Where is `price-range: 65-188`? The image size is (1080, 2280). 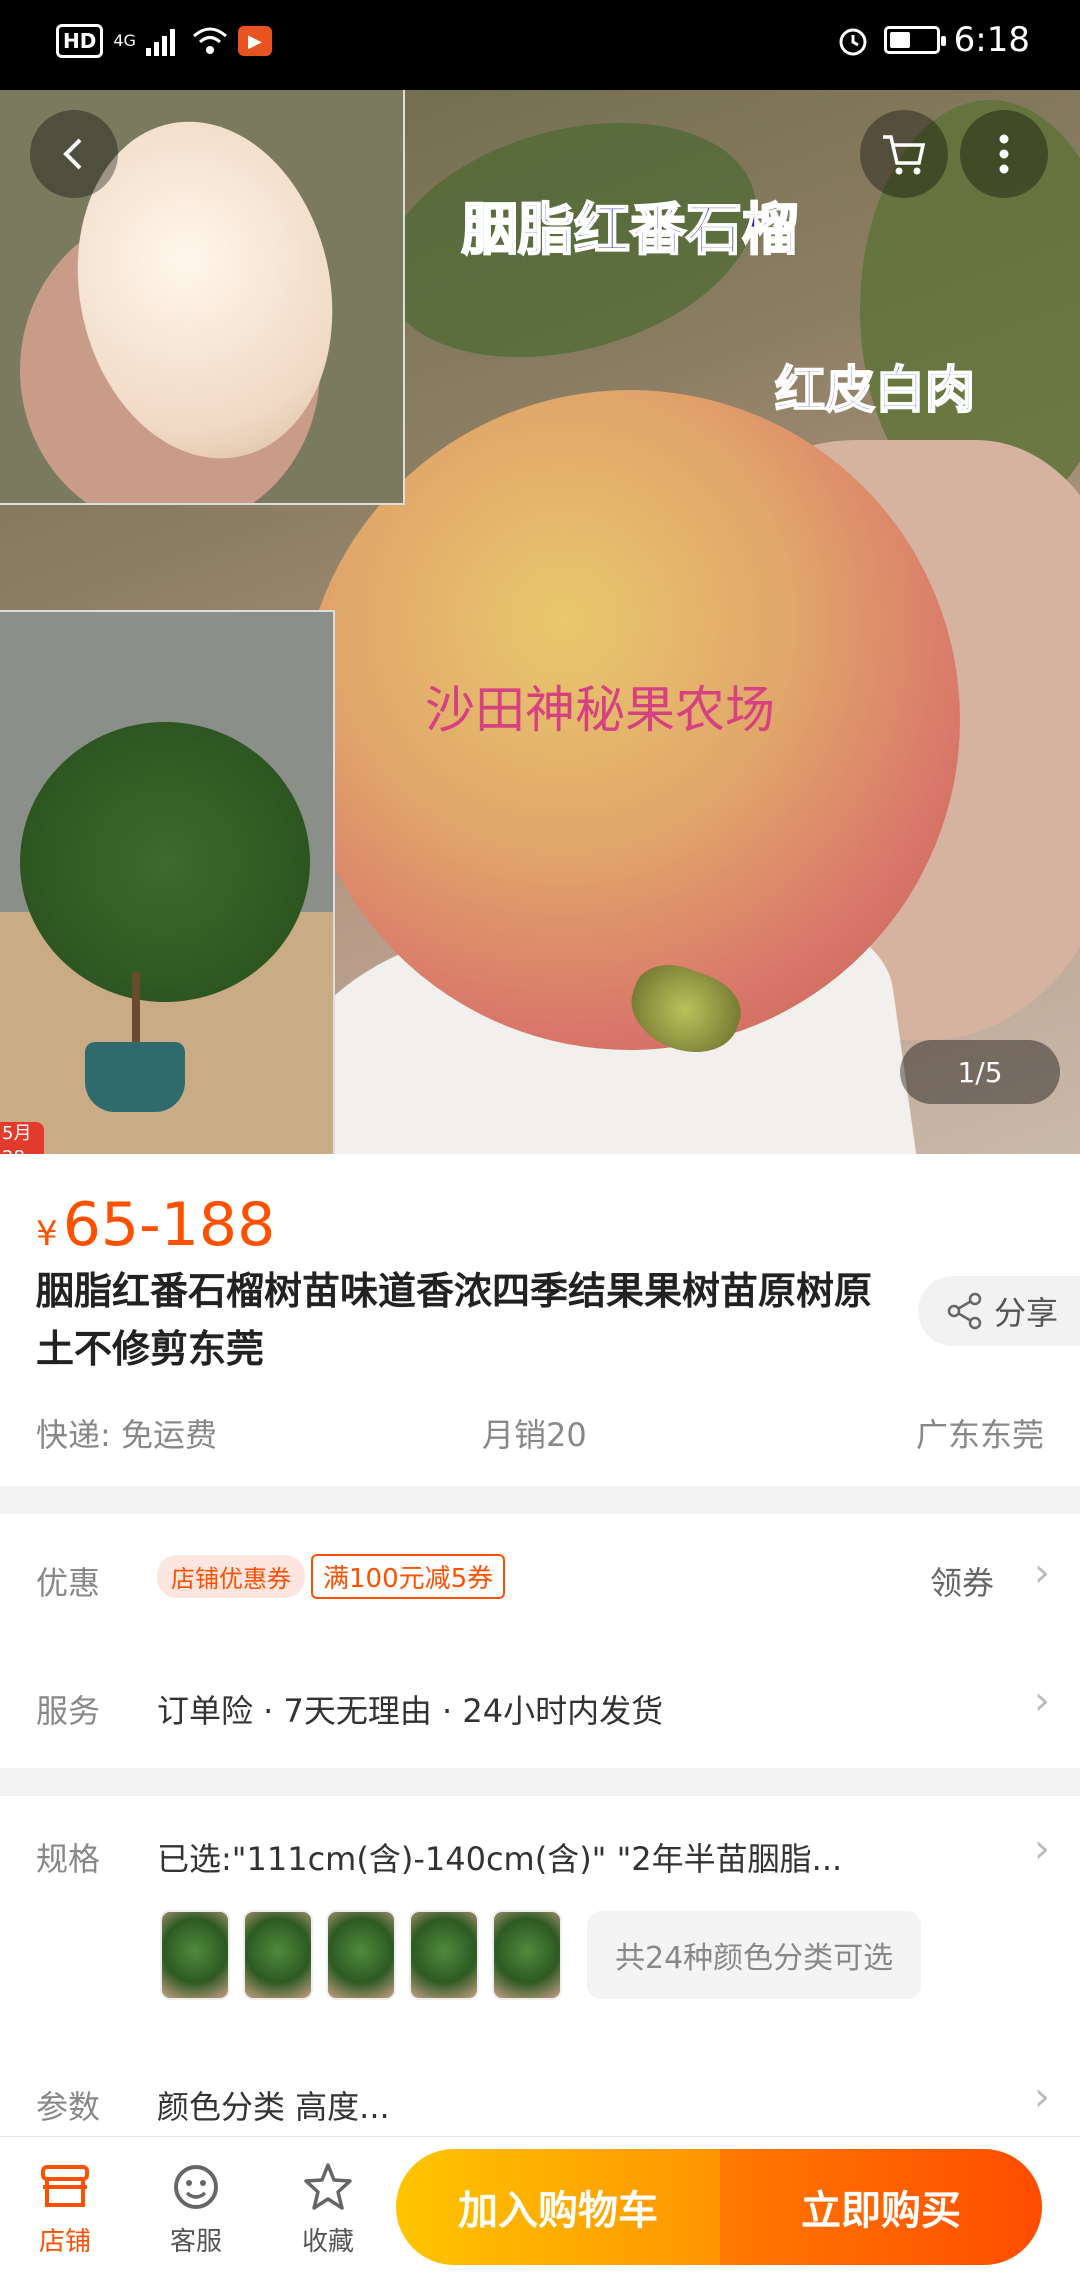
price-range: 65-188 is located at coordinates (169, 1225).